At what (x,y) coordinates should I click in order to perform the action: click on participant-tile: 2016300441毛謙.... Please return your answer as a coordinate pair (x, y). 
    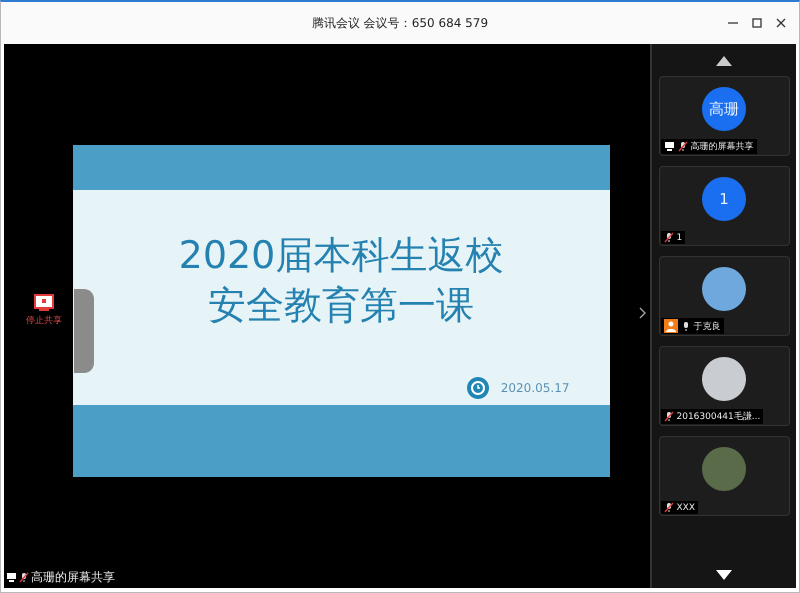
    Looking at the image, I should click on (724, 386).